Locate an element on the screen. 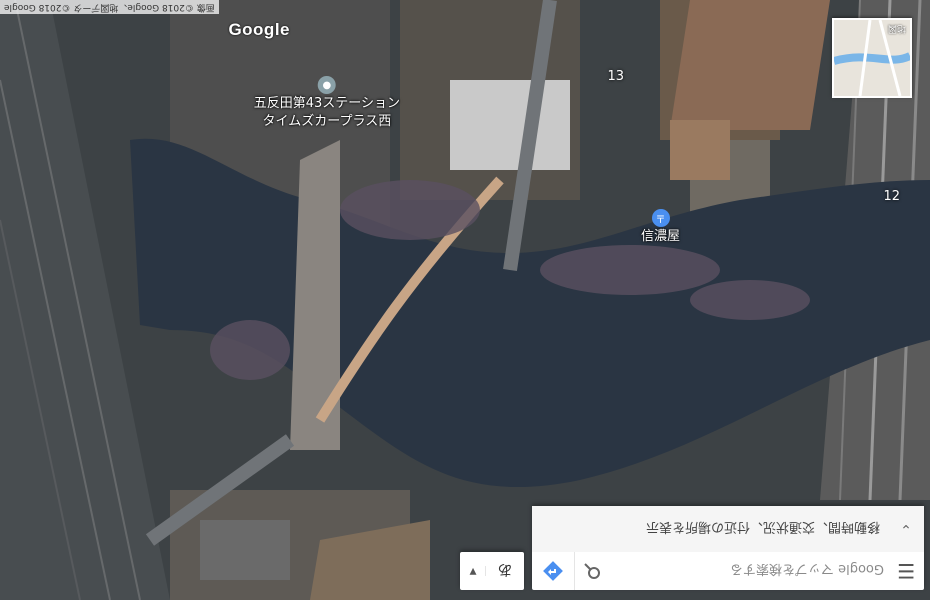 The width and height of the screenshot is (930, 600). poi-hotel: ● 五反田第43ステーション タイムズカープラス西 is located at coordinates (327, 103).